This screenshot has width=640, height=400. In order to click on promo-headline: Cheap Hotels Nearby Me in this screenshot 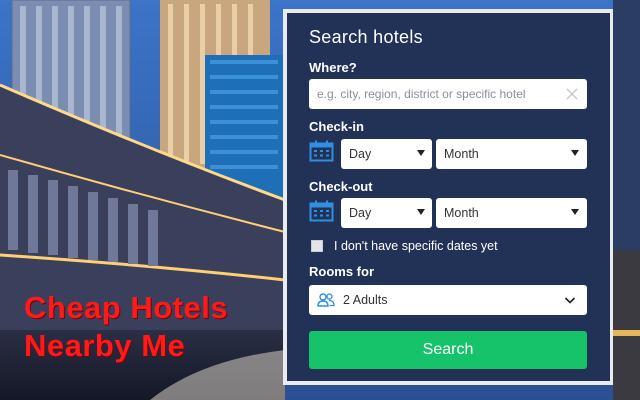, I will do `click(126, 327)`.